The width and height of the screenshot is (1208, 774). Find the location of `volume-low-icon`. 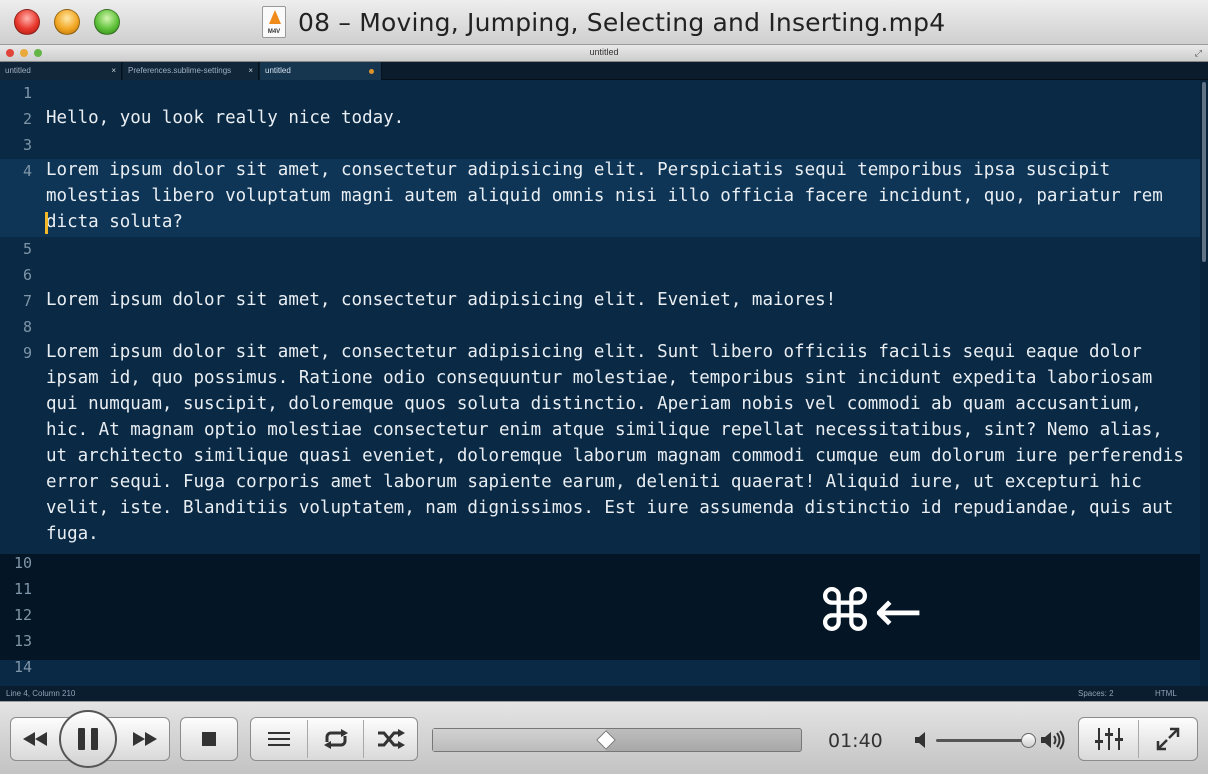

volume-low-icon is located at coordinates (922, 740).